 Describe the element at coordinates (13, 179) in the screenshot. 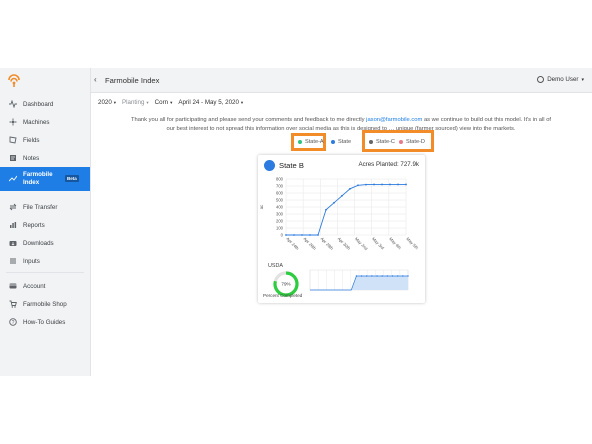

I see `trend-icon` at that location.